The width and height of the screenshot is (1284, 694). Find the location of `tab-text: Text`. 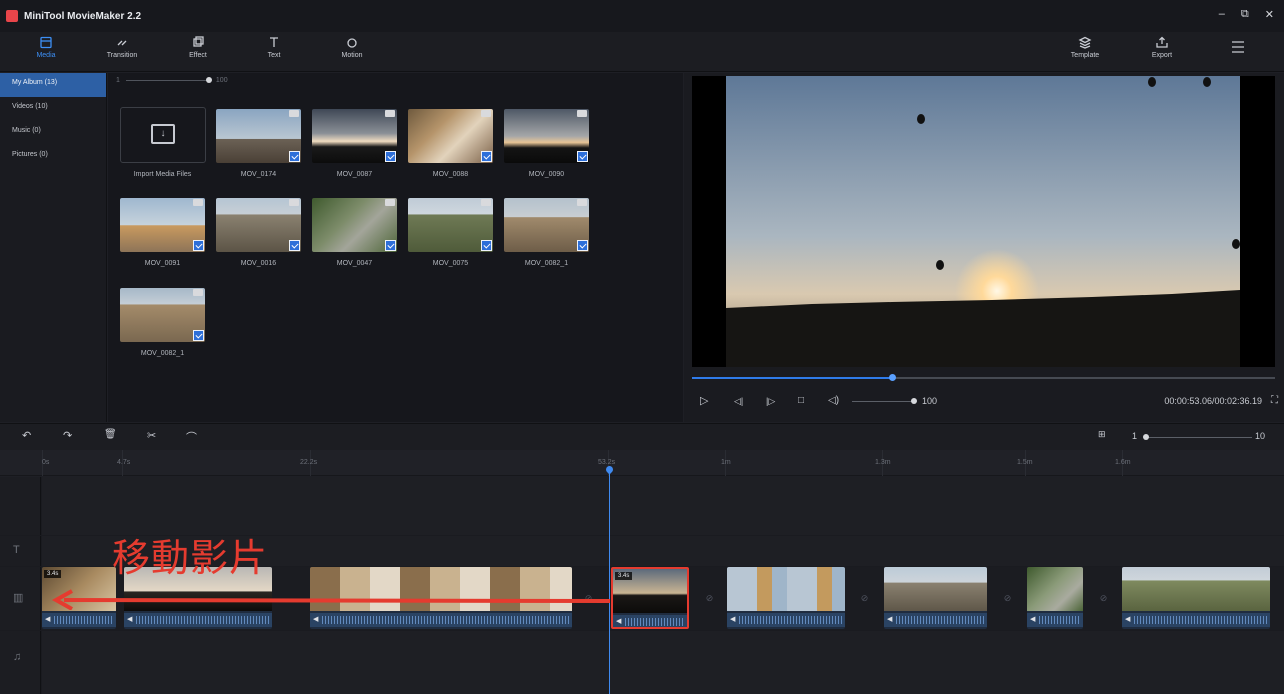

tab-text: Text is located at coordinates (274, 47).